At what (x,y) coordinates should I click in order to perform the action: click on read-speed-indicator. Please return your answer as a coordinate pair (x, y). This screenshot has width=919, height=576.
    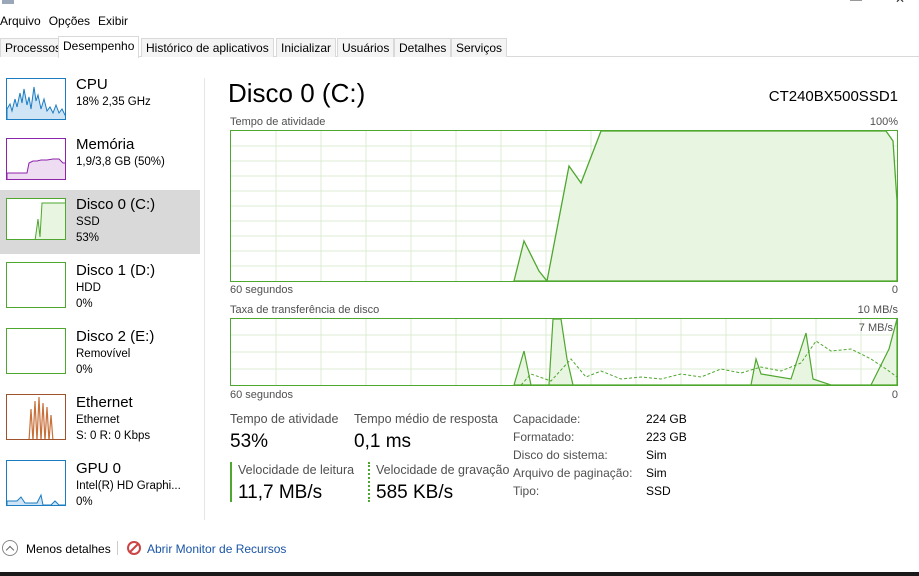
    Looking at the image, I should click on (231, 482).